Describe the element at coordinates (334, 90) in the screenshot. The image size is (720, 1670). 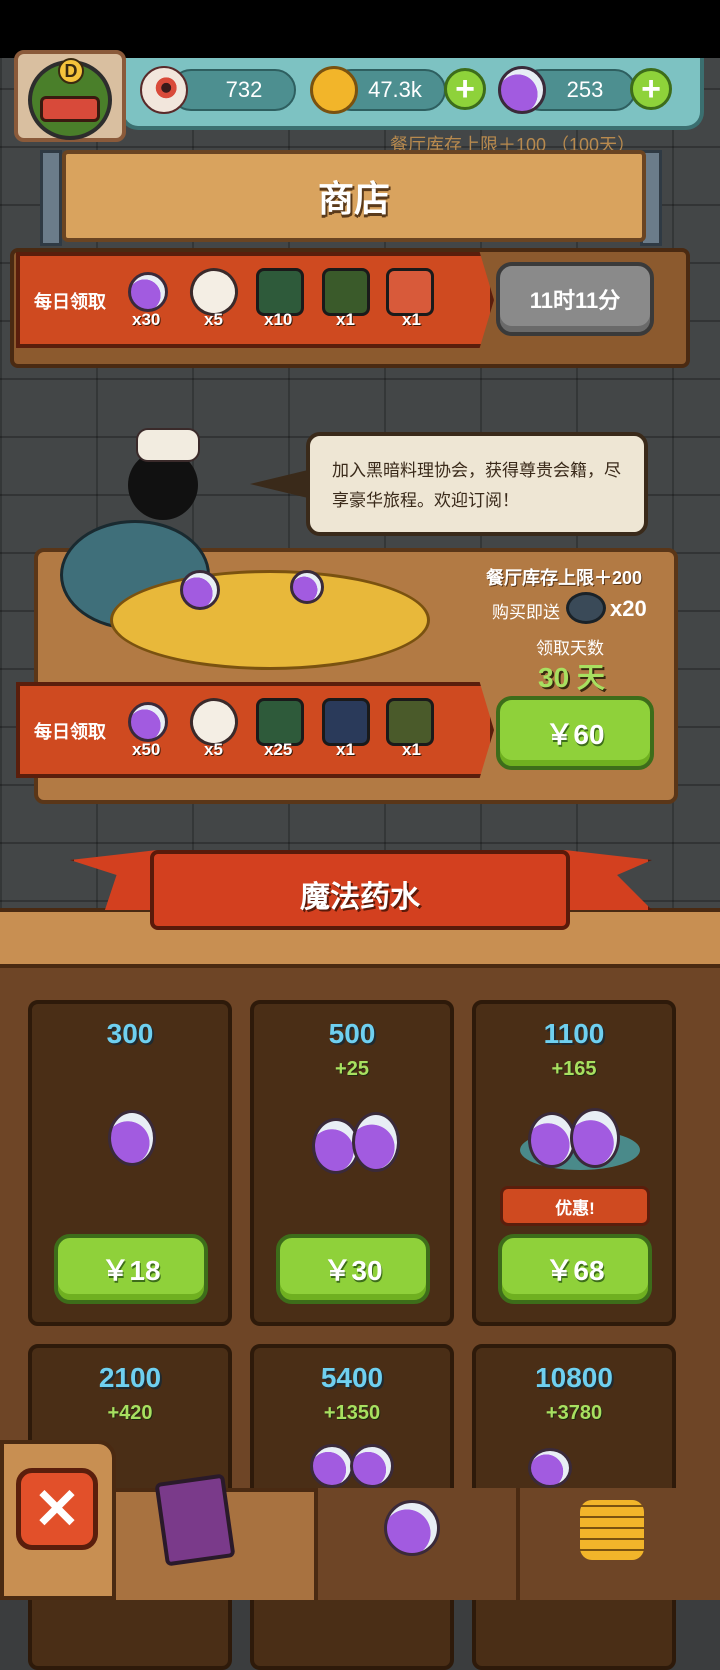
I see `gold-coin-icon` at that location.